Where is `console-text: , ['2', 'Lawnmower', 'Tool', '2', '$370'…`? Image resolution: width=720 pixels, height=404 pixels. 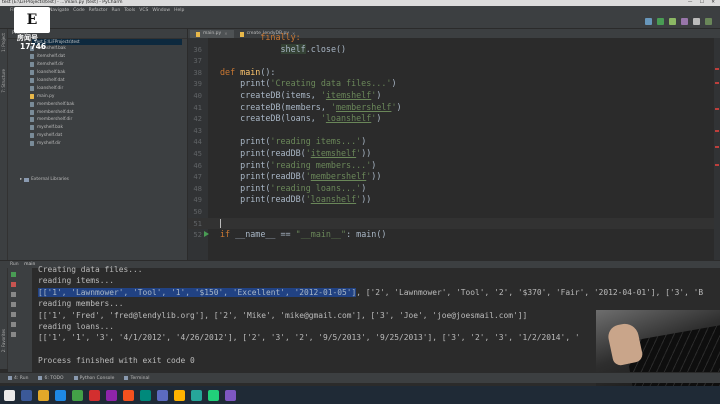 console-text: , ['2', 'Lawnmower', 'Tool', '2', '$370'… is located at coordinates (530, 292).